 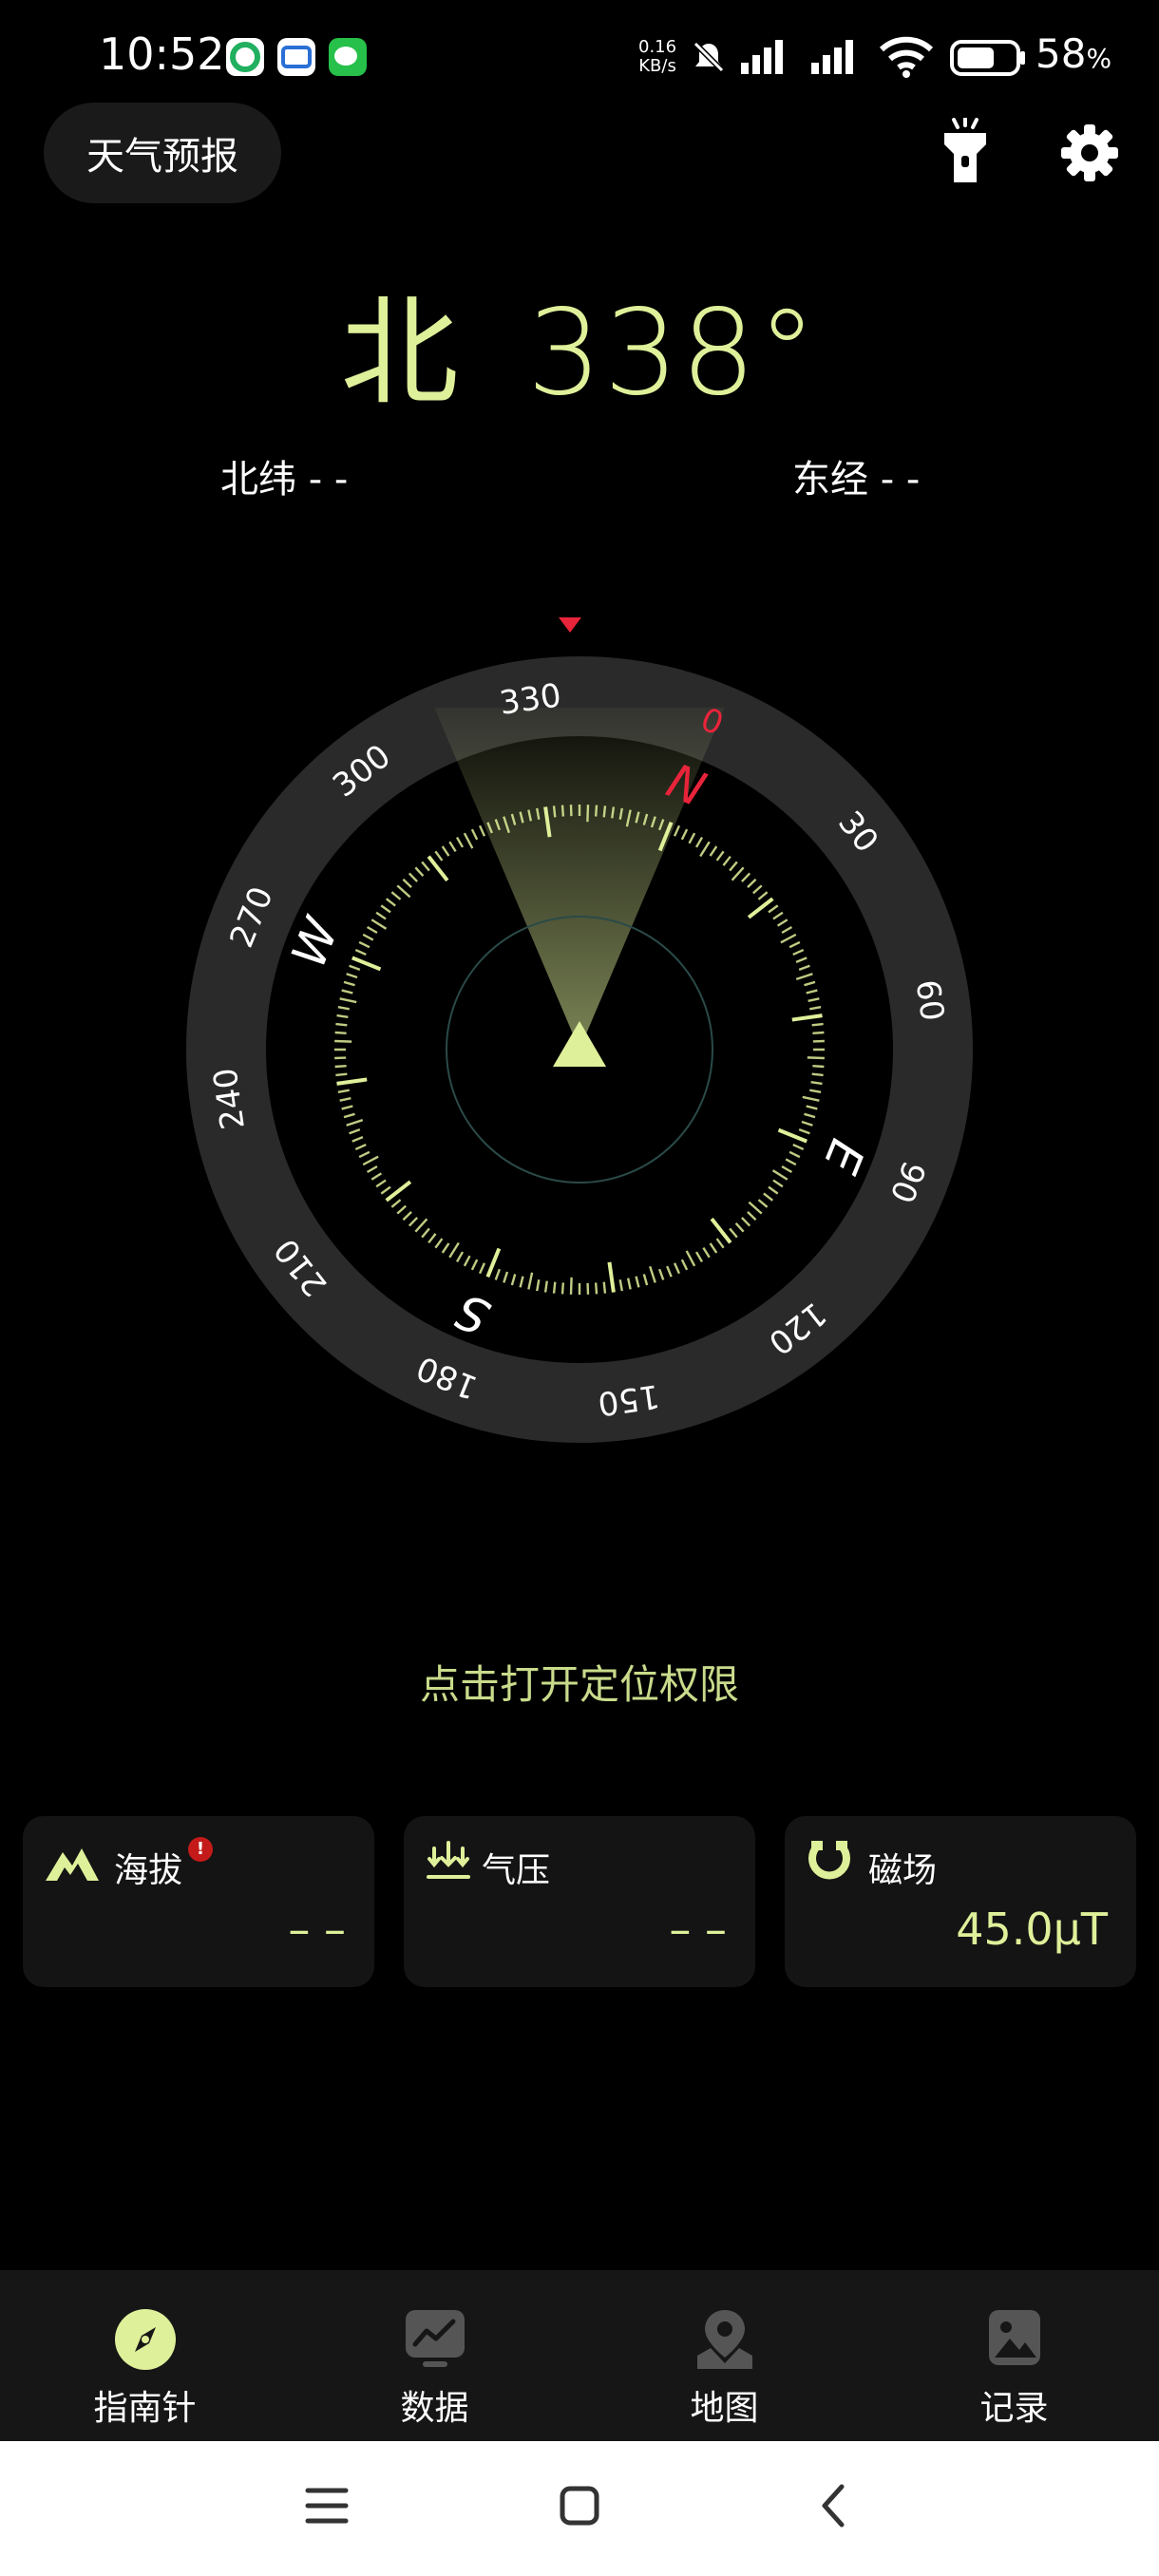 I want to click on nav-compass: 指南针, so click(x=145, y=2355).